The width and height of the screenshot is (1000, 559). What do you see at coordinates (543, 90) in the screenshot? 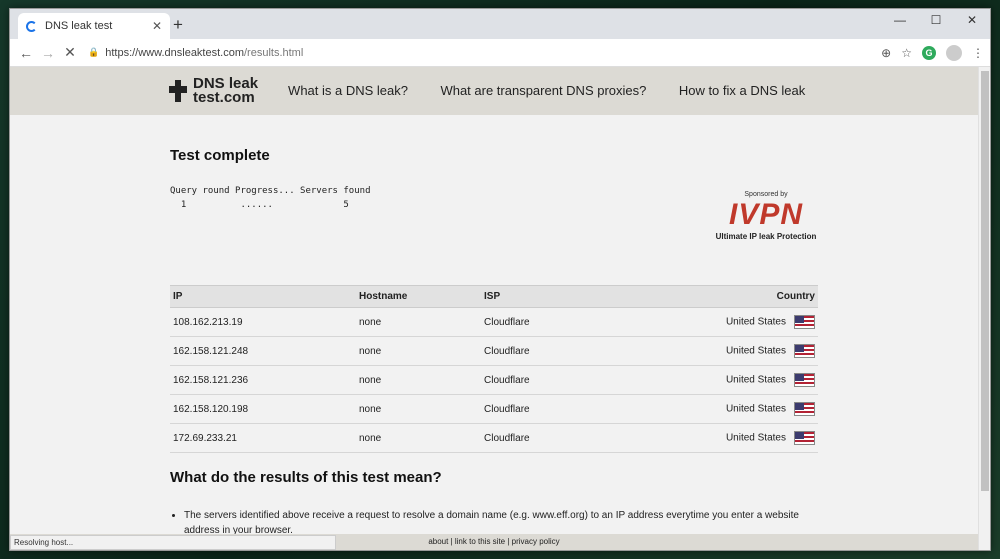
I see `nav-transparent-dns-proxies: What are transparent DNS proxies?` at bounding box center [543, 90].